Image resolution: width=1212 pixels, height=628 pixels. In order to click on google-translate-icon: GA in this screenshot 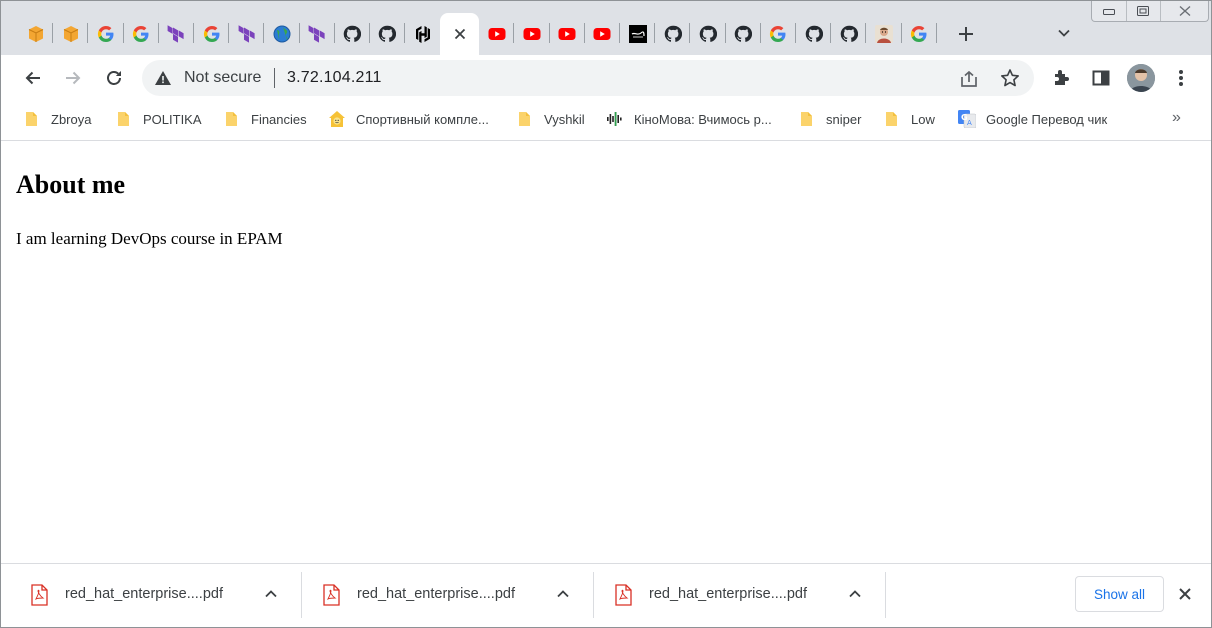, I will do `click(967, 119)`.